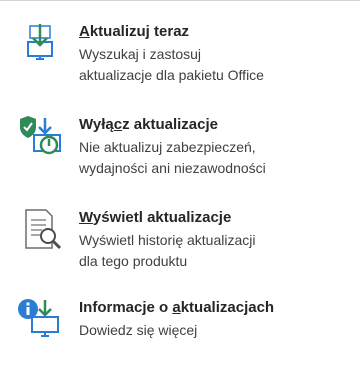 Image resolution: width=360 pixels, height=378 pixels. I want to click on download-update-icon, so click(41, 44).